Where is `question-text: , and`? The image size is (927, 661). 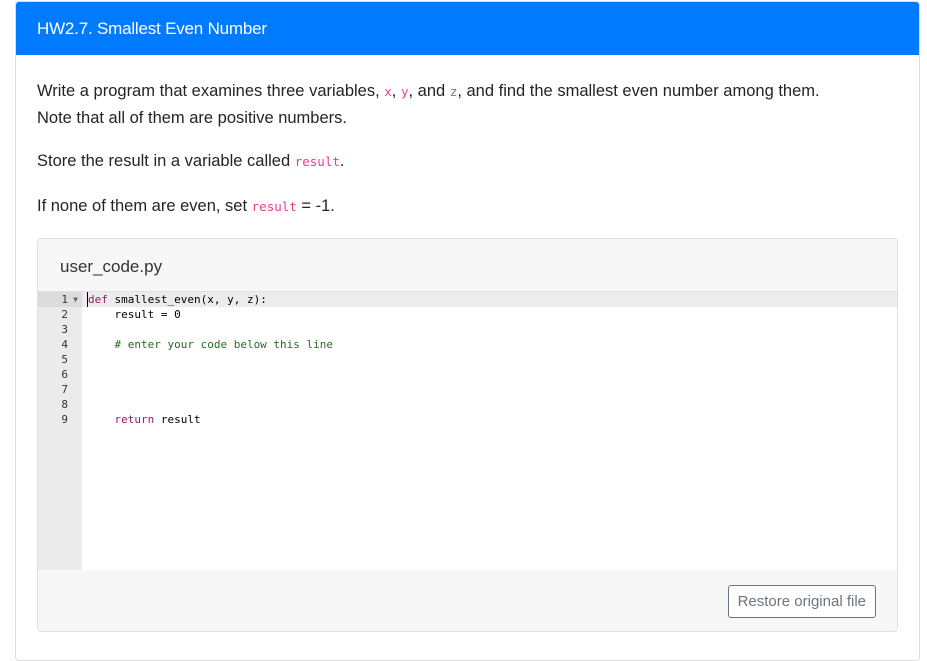 question-text: , and is located at coordinates (429, 91).